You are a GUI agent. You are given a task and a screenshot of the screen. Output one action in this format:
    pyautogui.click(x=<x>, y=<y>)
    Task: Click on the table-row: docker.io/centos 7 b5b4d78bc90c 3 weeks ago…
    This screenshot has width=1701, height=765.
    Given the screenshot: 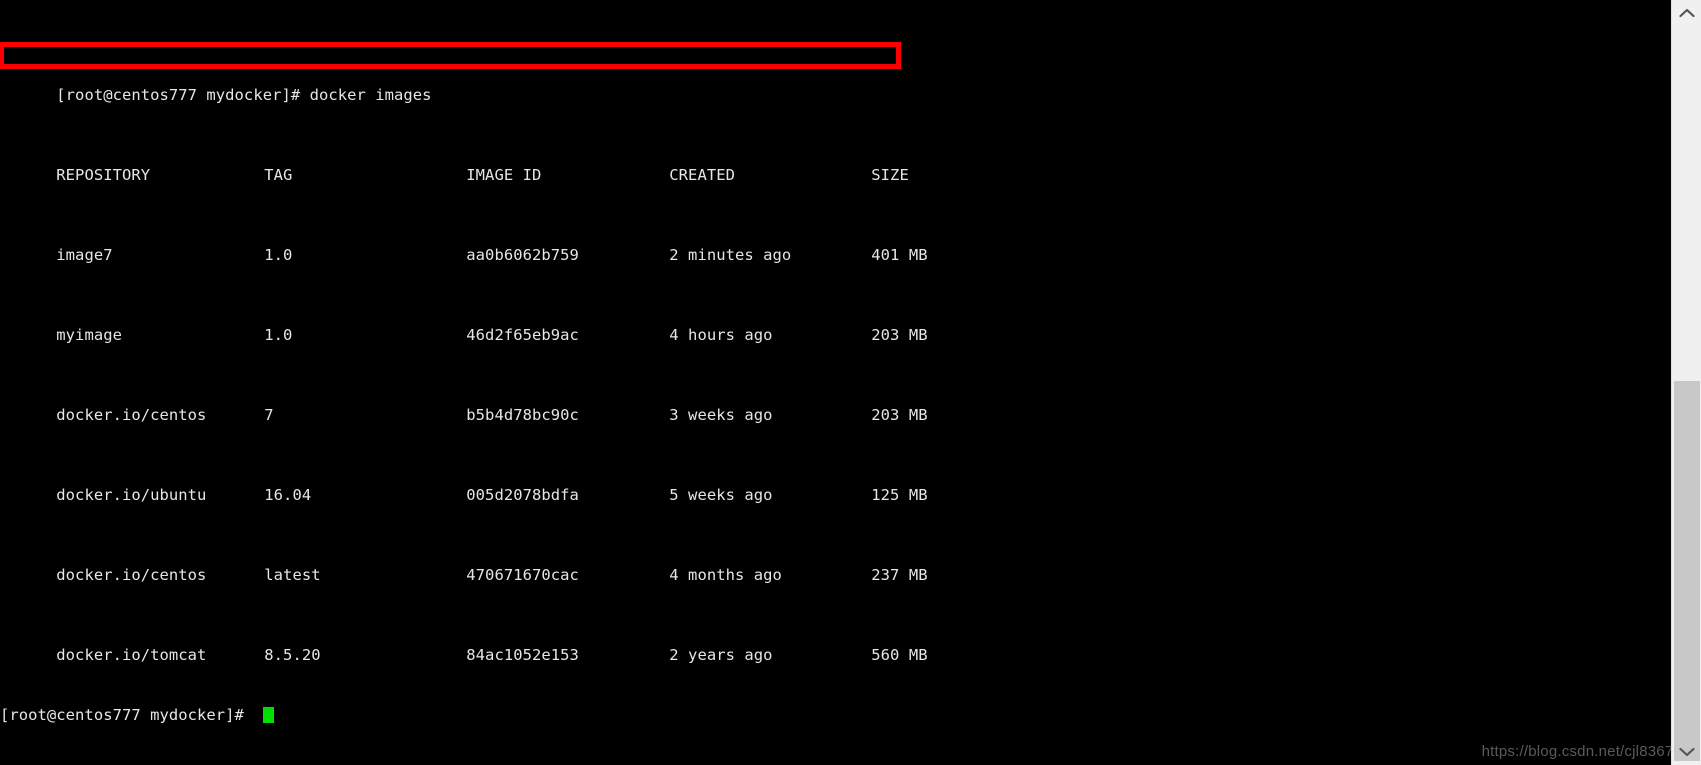 What is the action you would take?
    pyautogui.click(x=835, y=404)
    